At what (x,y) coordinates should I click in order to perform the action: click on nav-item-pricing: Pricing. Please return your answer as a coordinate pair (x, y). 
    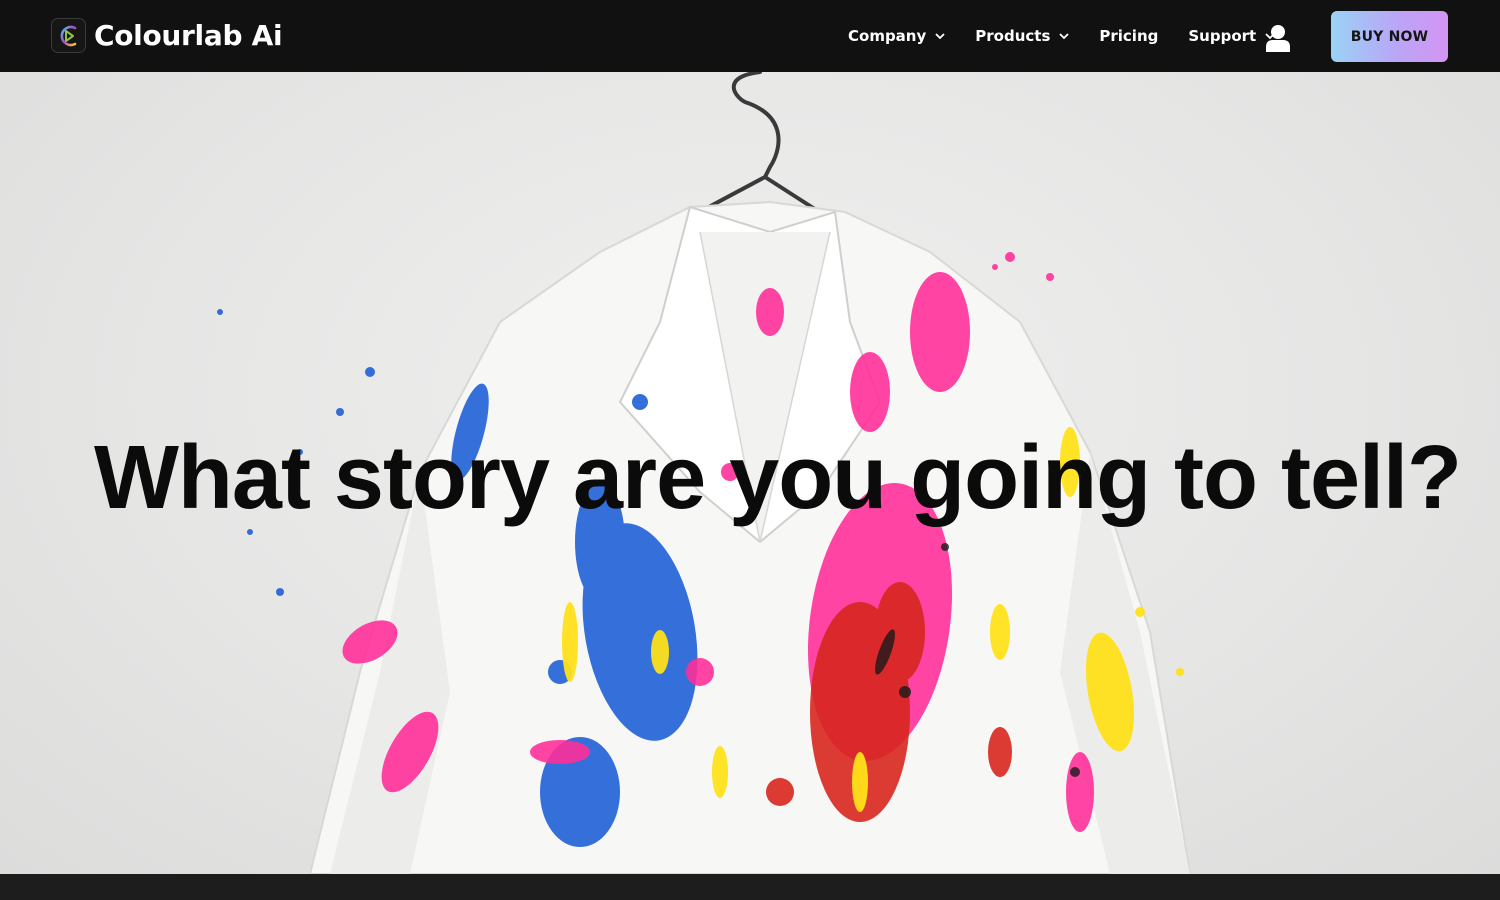
    Looking at the image, I should click on (1128, 36).